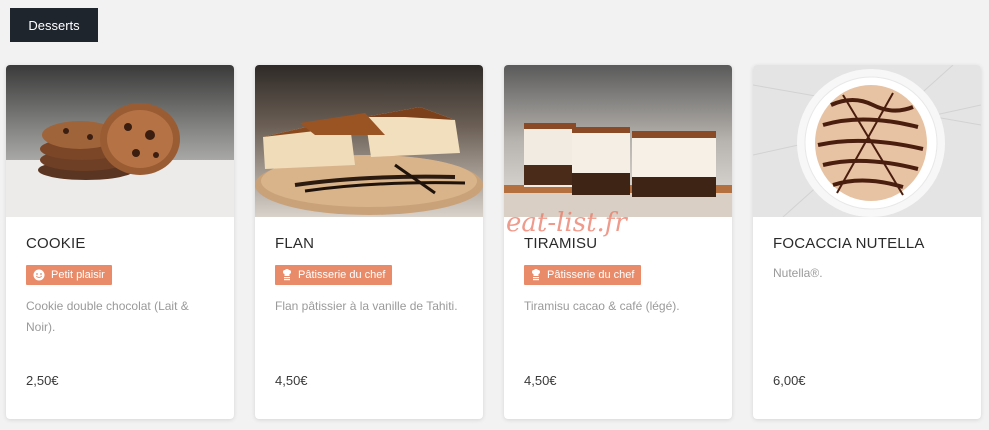  Describe the element at coordinates (789, 380) in the screenshot. I see `product-price: 6,00€` at that location.